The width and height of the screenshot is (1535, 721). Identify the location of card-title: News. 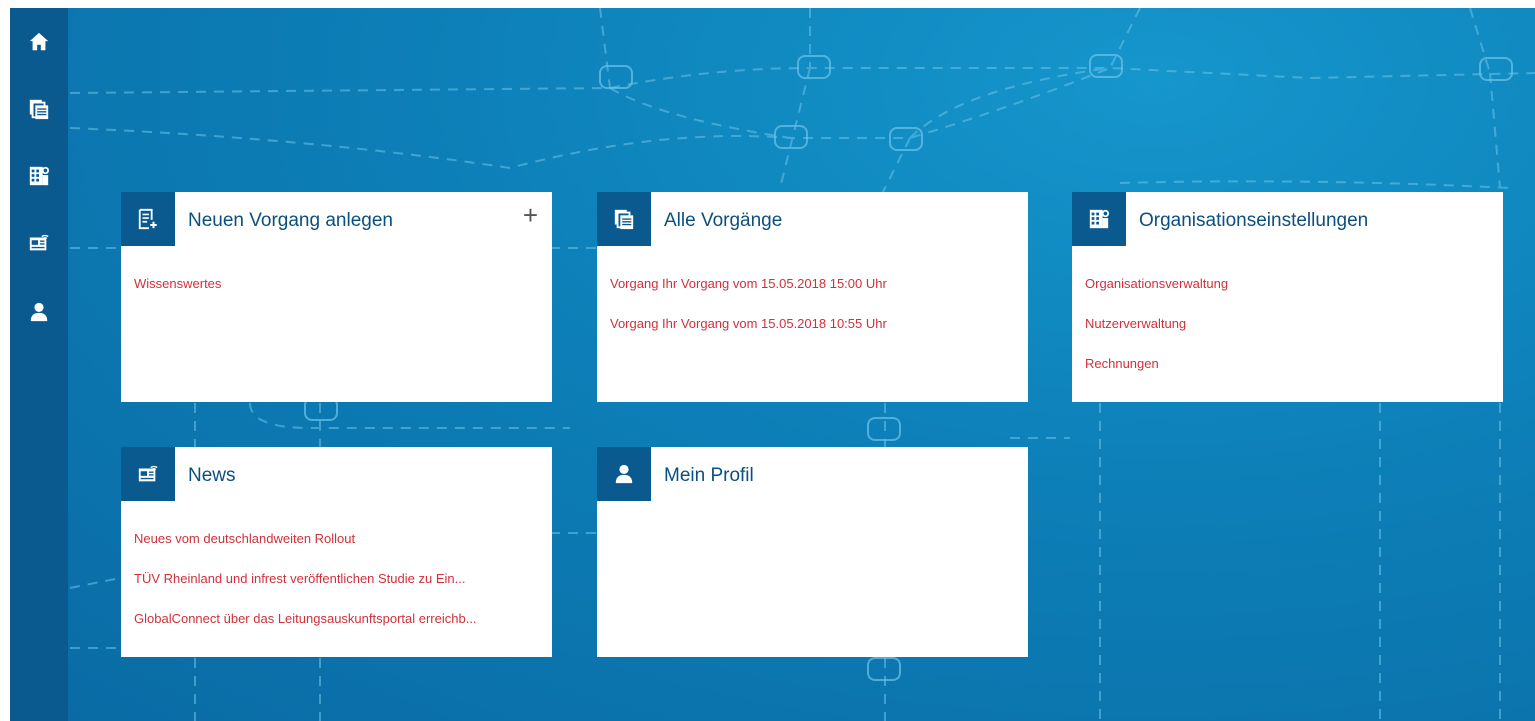
(212, 476).